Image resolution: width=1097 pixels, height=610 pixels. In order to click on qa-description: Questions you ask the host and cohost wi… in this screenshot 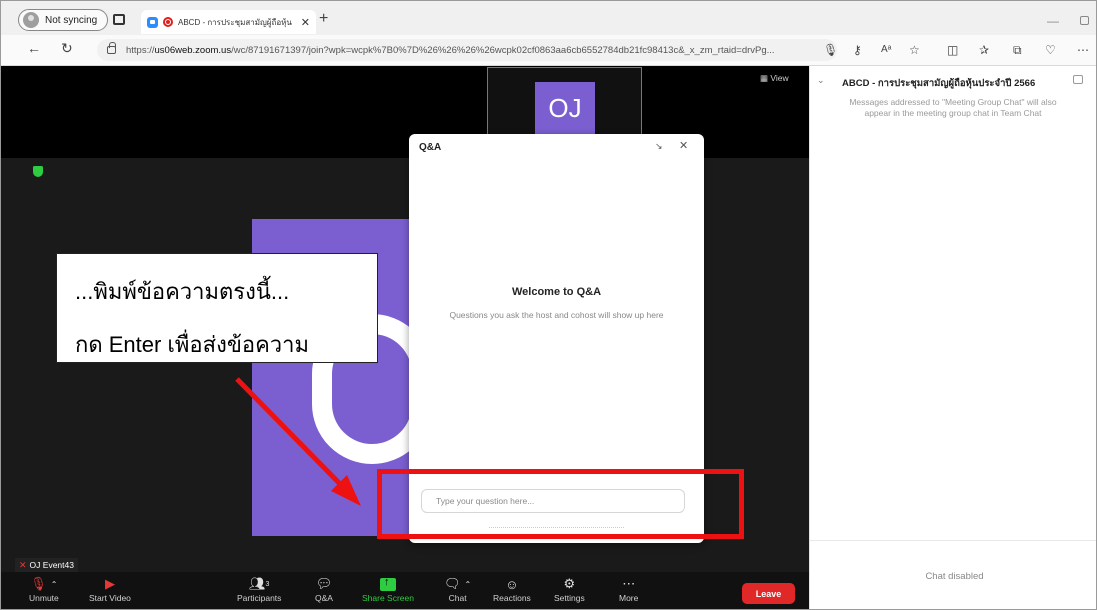, I will do `click(556, 315)`.